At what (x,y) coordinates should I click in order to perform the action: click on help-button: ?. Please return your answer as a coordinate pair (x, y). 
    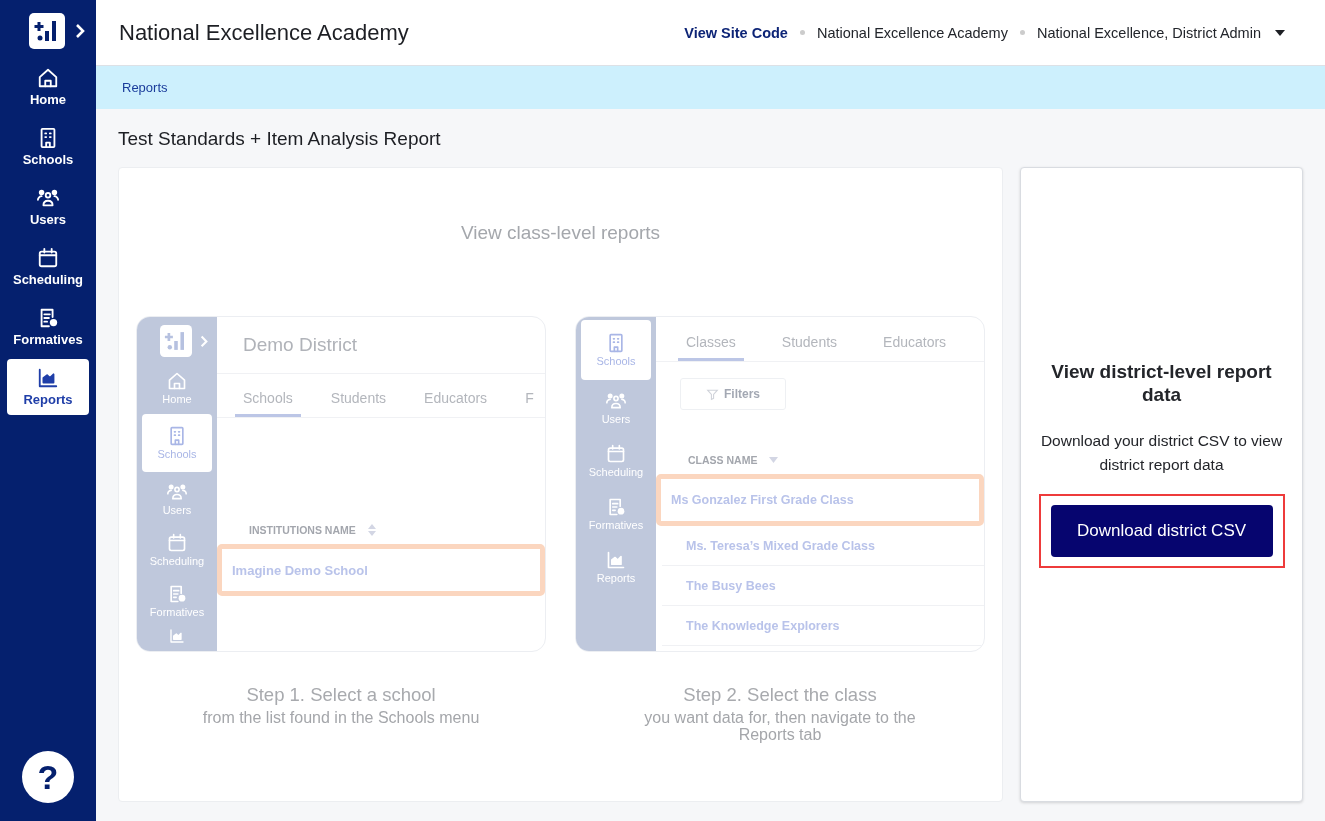
    Looking at the image, I should click on (48, 777).